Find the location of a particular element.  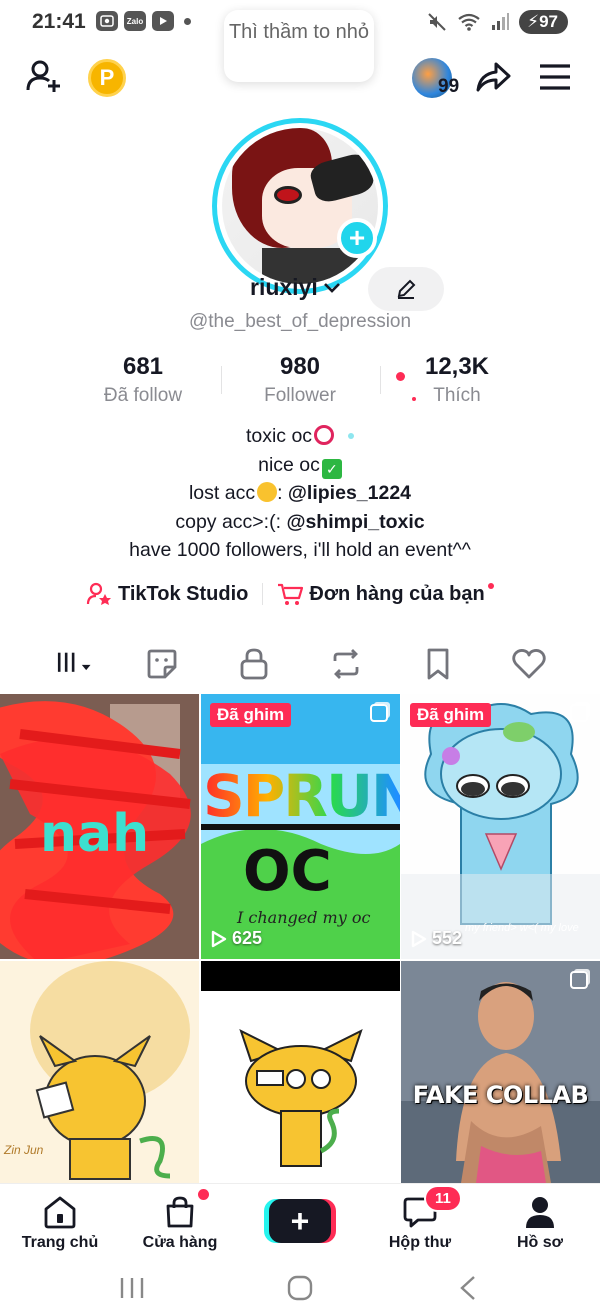

stat-value: 681 is located at coordinates (143, 366).